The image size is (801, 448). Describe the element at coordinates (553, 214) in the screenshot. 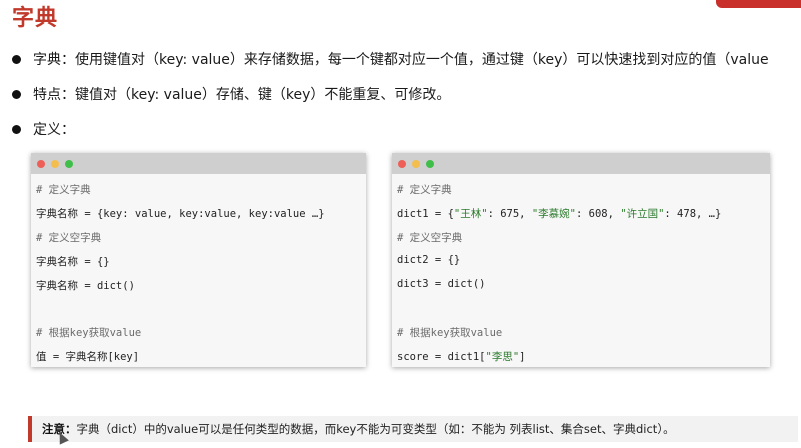

I see `code-string: "李慕婉"` at that location.